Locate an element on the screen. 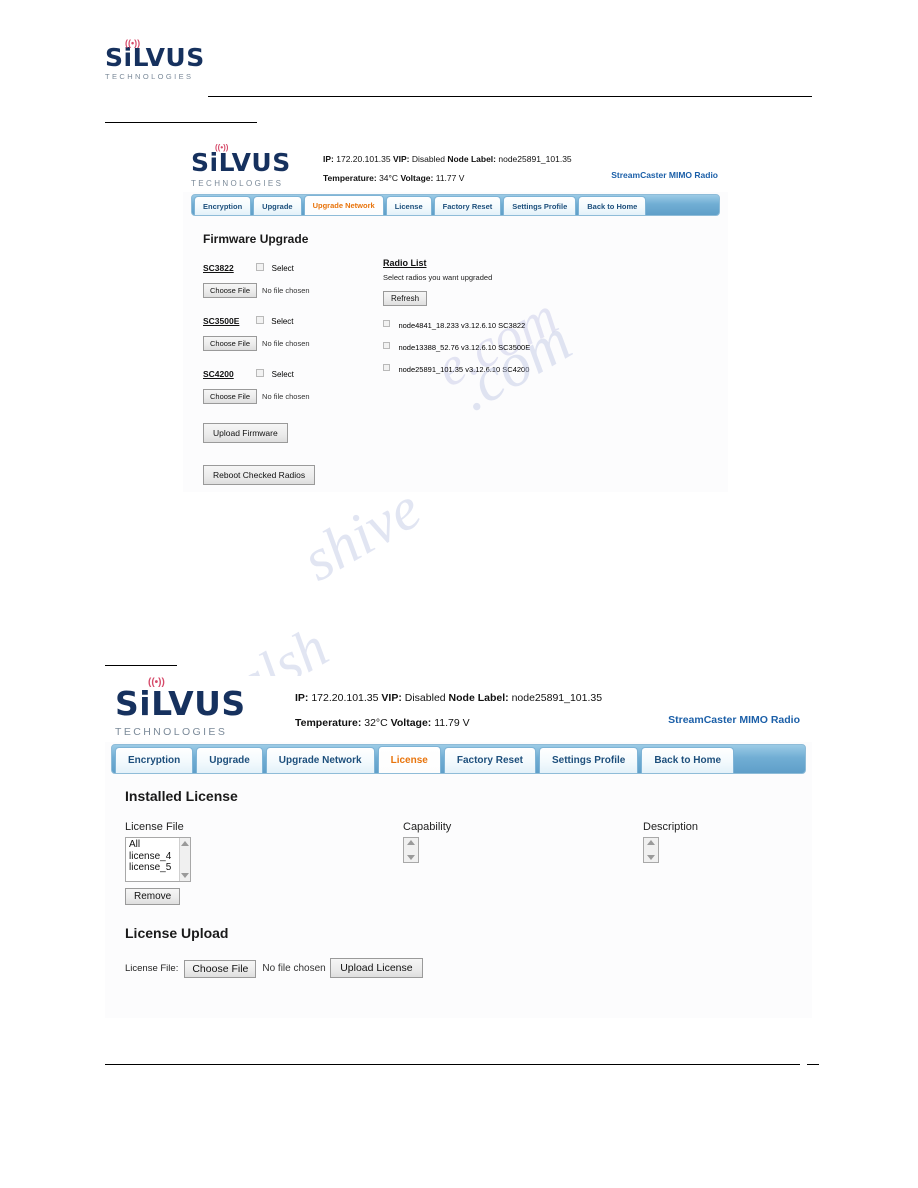 This screenshot has width=918, height=1188. radio-list-item: node25891_101.35 v3.12.6.10 SC4200 is located at coordinates (508, 368).